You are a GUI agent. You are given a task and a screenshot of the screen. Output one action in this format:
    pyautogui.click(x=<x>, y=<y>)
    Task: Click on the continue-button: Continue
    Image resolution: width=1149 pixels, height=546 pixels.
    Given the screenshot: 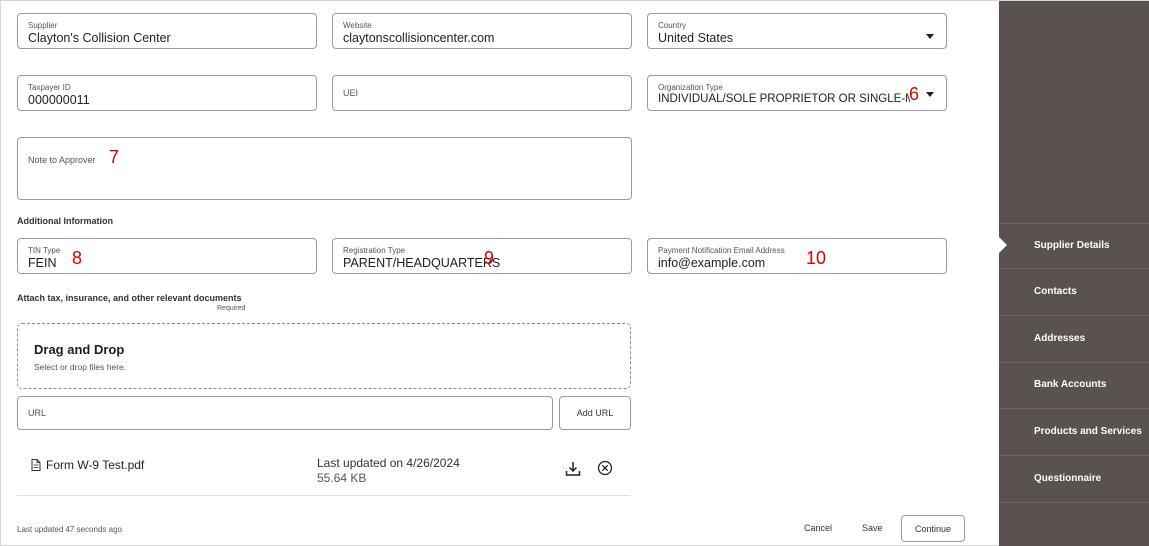 What is the action you would take?
    pyautogui.click(x=933, y=528)
    